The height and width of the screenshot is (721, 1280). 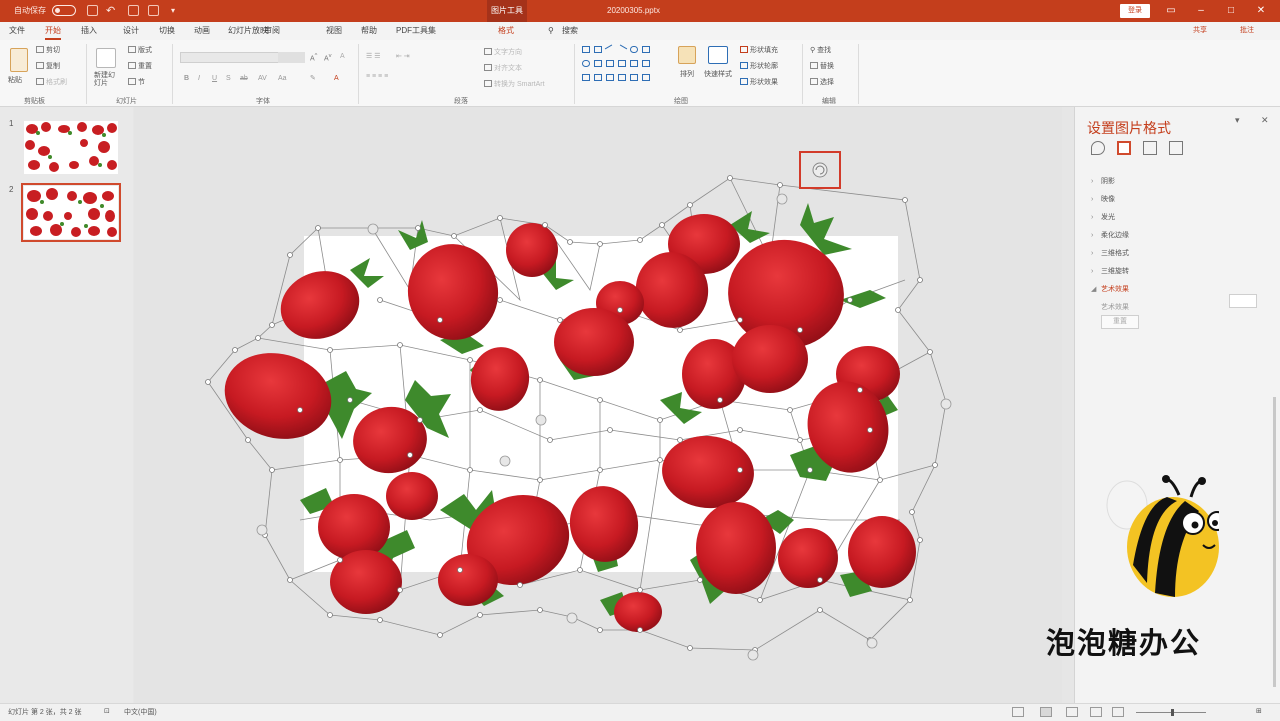 I want to click on pane-title: 设置图片格式, so click(x=1129, y=128).